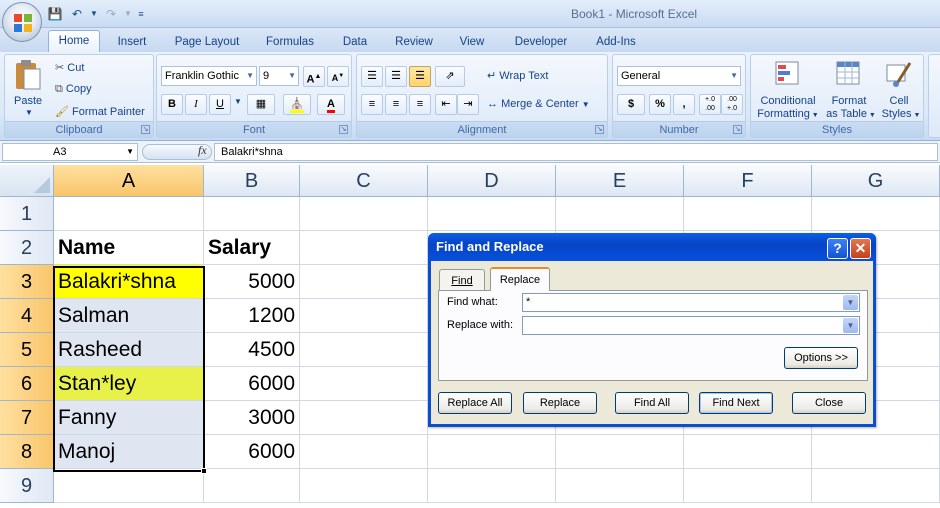 This screenshot has width=940, height=508. What do you see at coordinates (27, 181) in the screenshot?
I see `select-all-button` at bounding box center [27, 181].